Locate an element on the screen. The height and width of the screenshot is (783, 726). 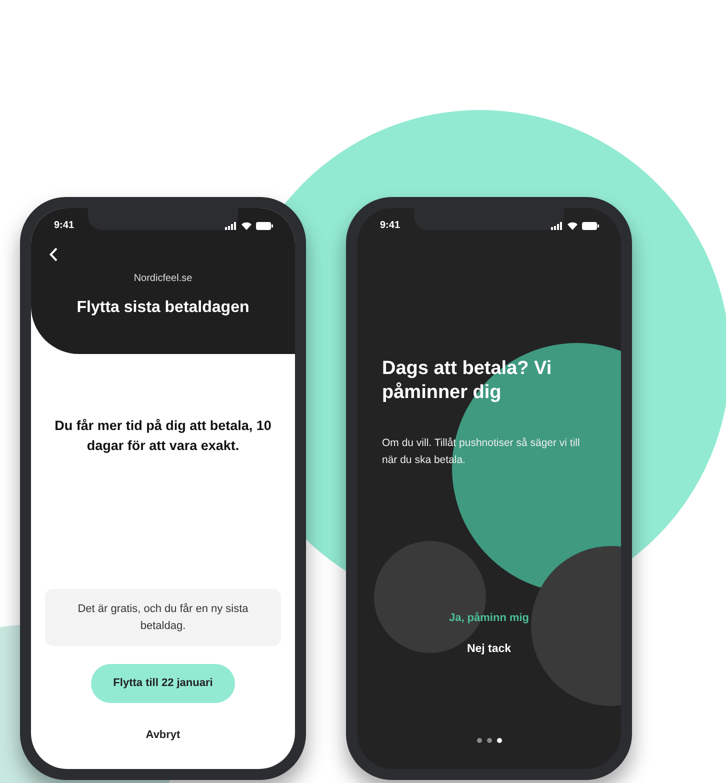
cancel-link: Avbryt is located at coordinates (163, 734).